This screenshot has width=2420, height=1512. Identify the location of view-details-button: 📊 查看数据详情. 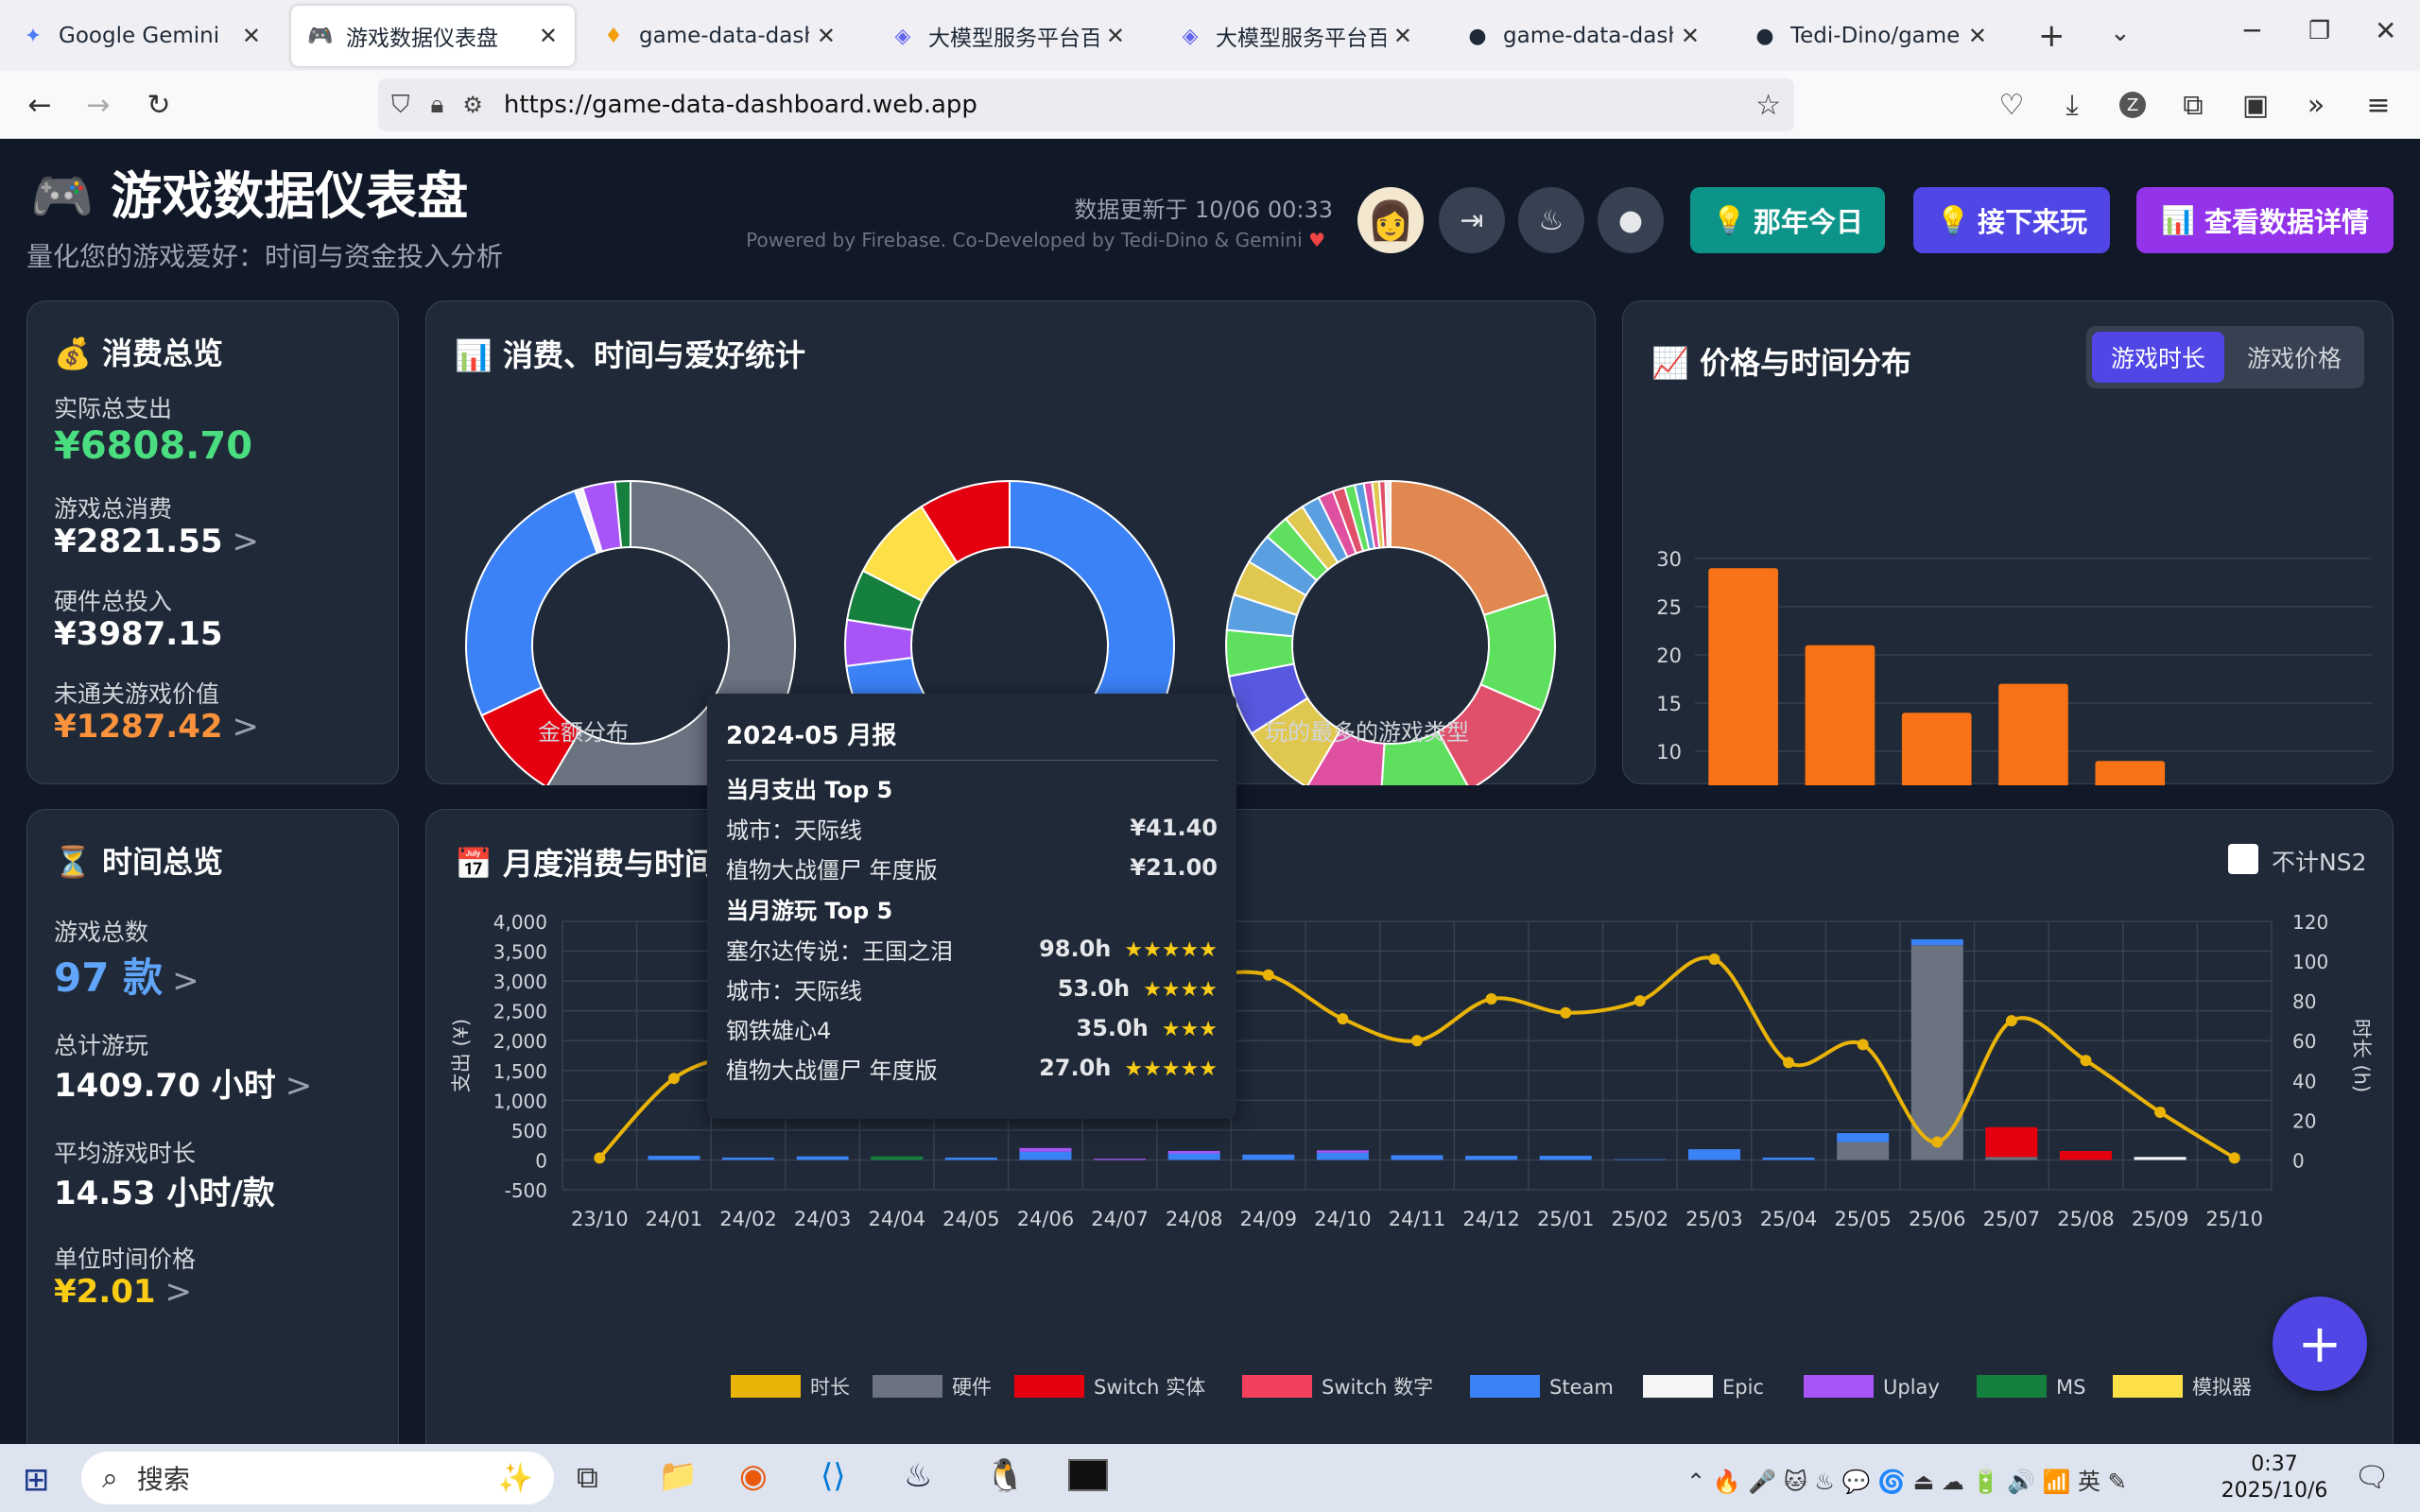
(2265, 220).